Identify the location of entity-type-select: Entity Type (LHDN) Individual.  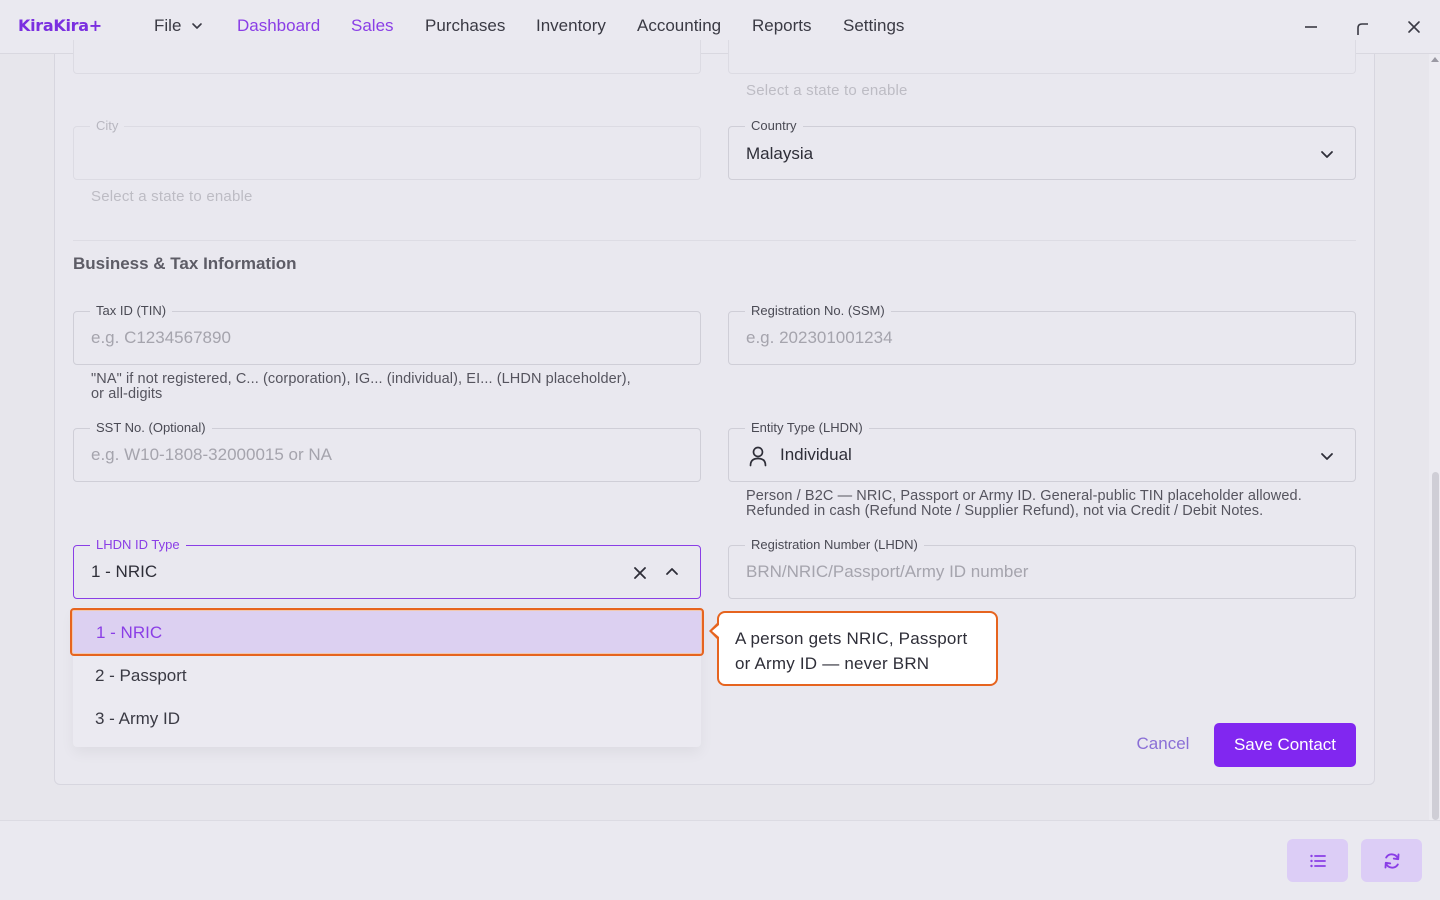
(1042, 451).